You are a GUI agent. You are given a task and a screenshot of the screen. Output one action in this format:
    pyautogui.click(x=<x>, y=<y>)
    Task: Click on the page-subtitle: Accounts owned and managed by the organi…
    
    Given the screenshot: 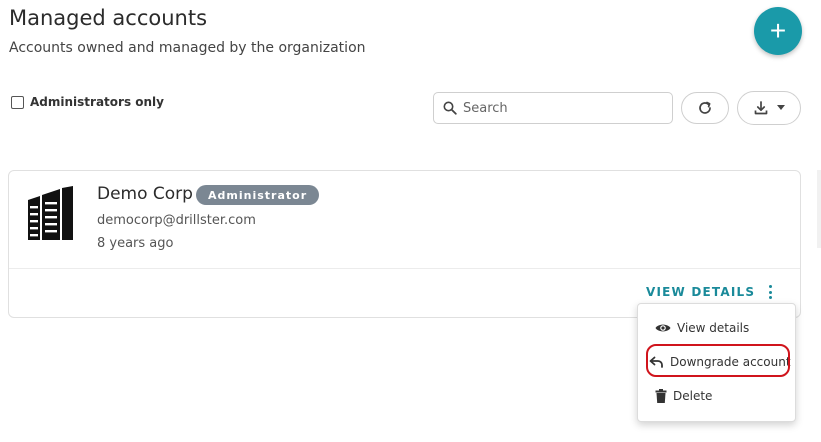 What is the action you would take?
    pyautogui.click(x=187, y=48)
    